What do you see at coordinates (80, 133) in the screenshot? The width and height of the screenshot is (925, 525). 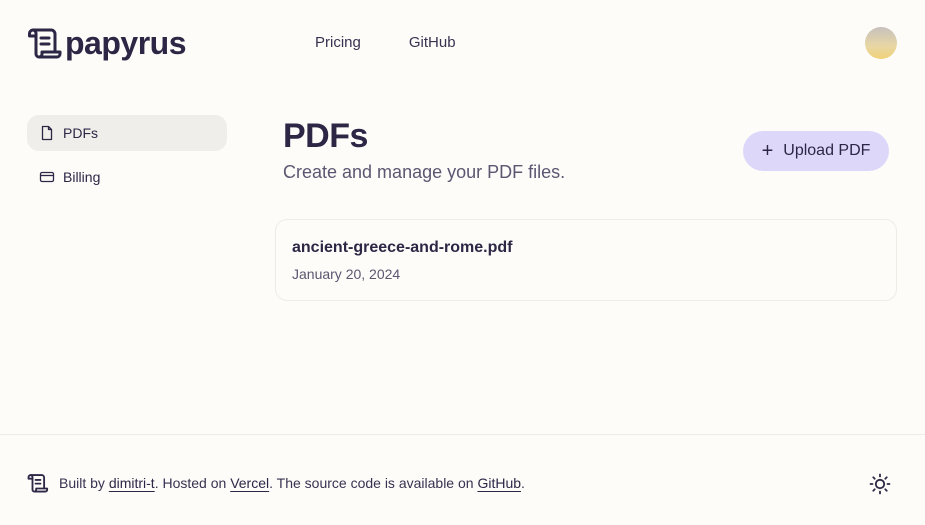 I see `sidebar-item-label: PDFs` at bounding box center [80, 133].